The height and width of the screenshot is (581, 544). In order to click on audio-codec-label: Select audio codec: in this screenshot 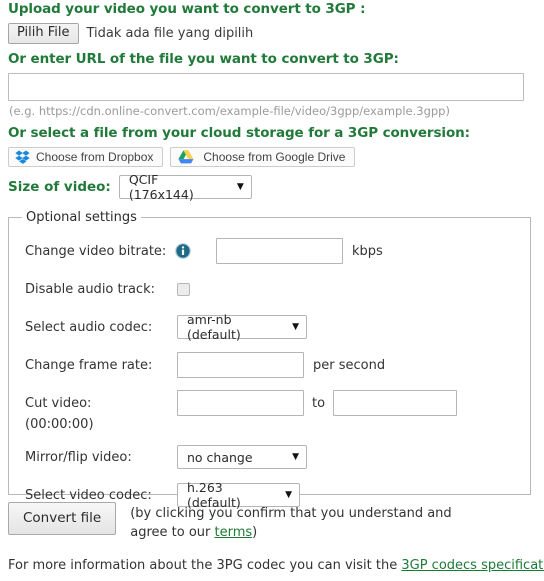, I will do `click(89, 327)`.